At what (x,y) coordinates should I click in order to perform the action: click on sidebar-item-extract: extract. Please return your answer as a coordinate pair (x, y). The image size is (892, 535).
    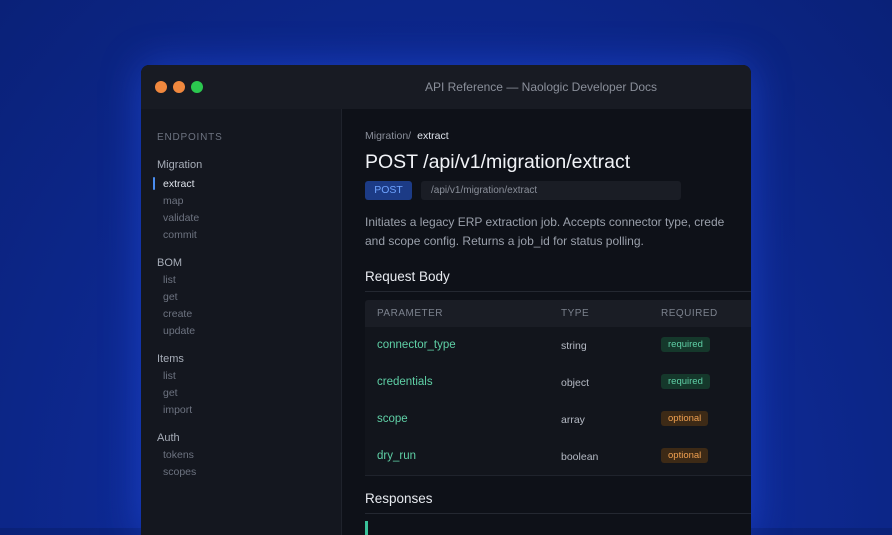
    Looking at the image, I should click on (179, 184).